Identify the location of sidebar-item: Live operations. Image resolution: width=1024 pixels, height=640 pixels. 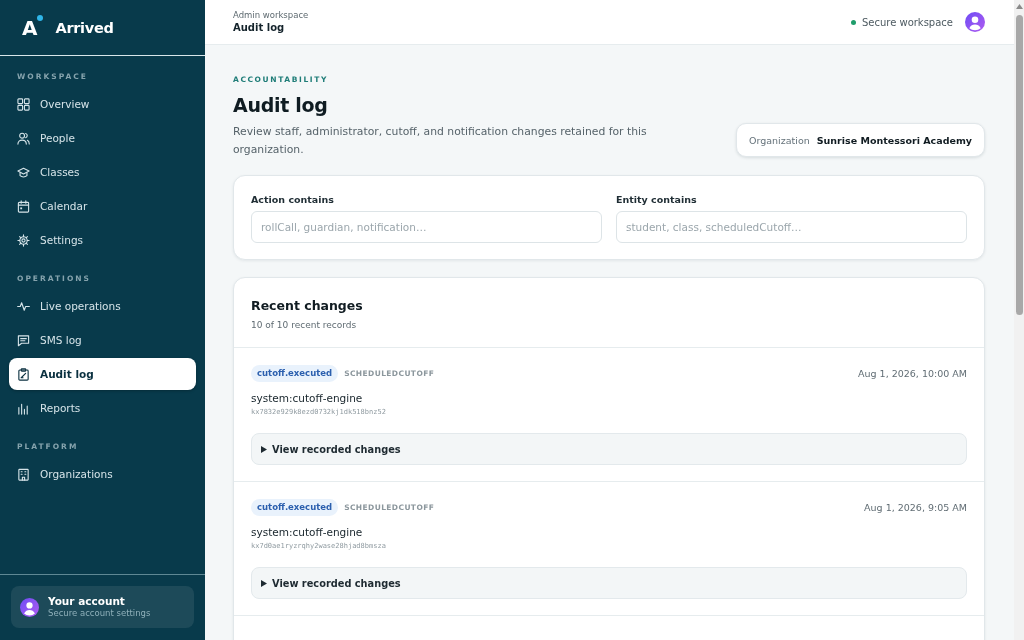
(102, 306).